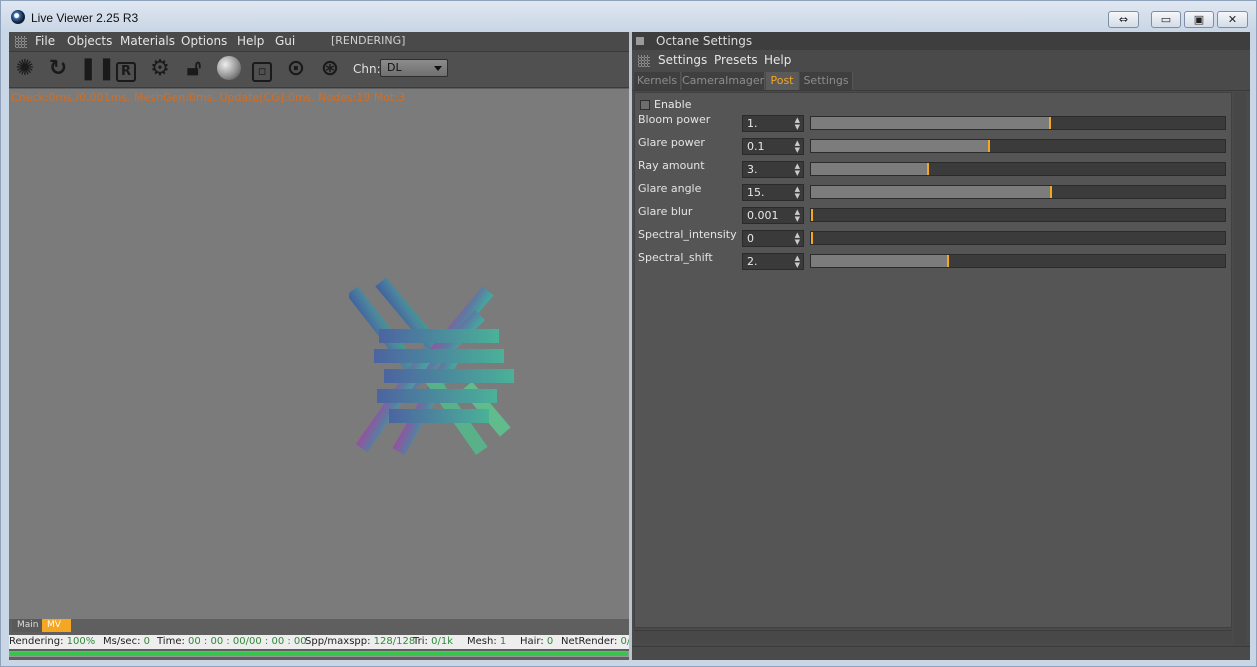 This screenshot has width=1257, height=667. What do you see at coordinates (414, 68) in the screenshot?
I see `channel-select: DL` at bounding box center [414, 68].